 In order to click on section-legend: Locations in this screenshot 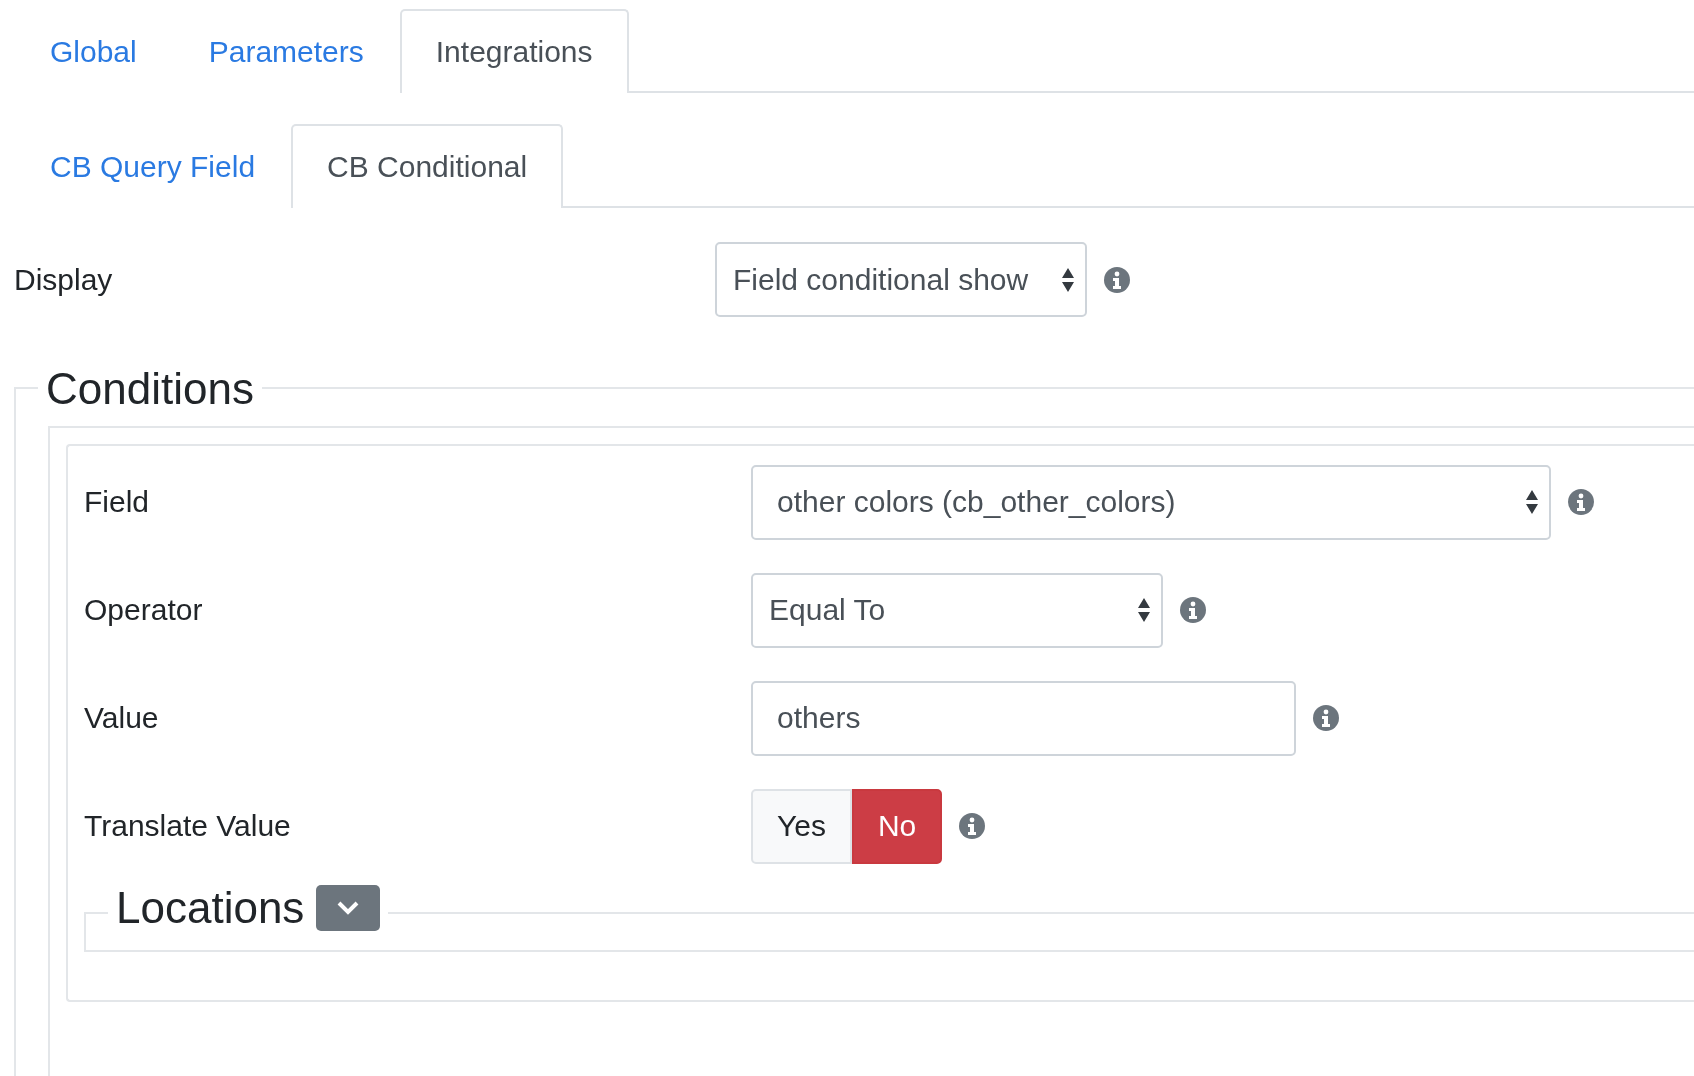, I will do `click(210, 908)`.